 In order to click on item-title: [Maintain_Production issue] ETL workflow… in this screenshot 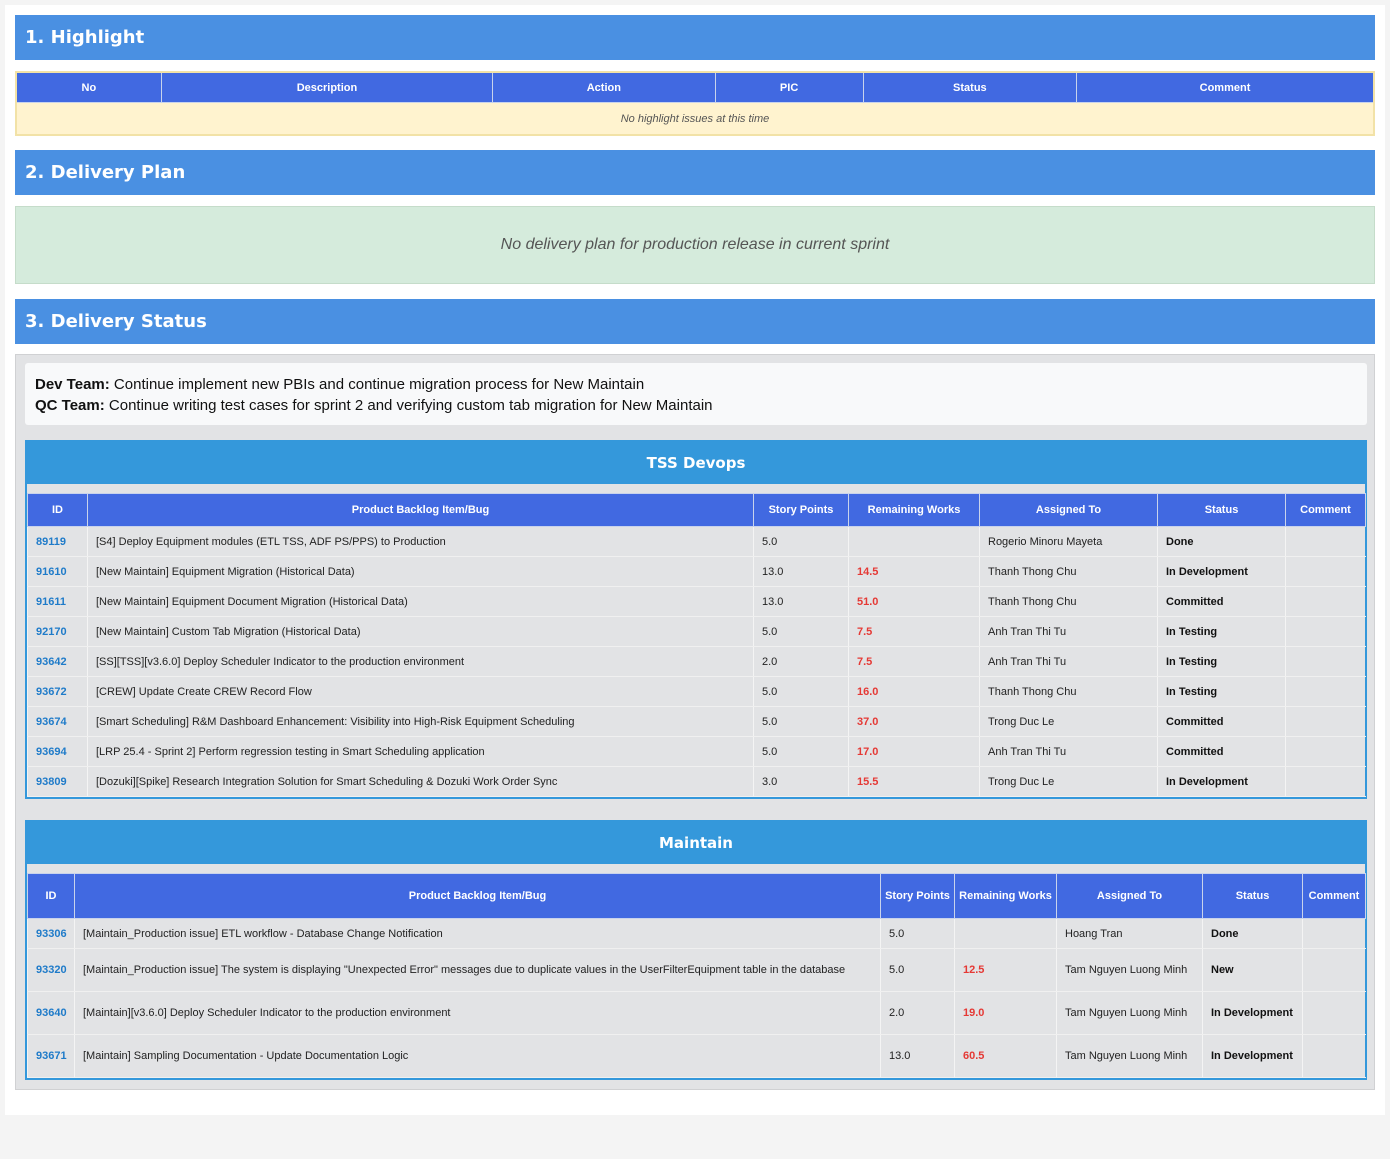, I will do `click(477, 933)`.